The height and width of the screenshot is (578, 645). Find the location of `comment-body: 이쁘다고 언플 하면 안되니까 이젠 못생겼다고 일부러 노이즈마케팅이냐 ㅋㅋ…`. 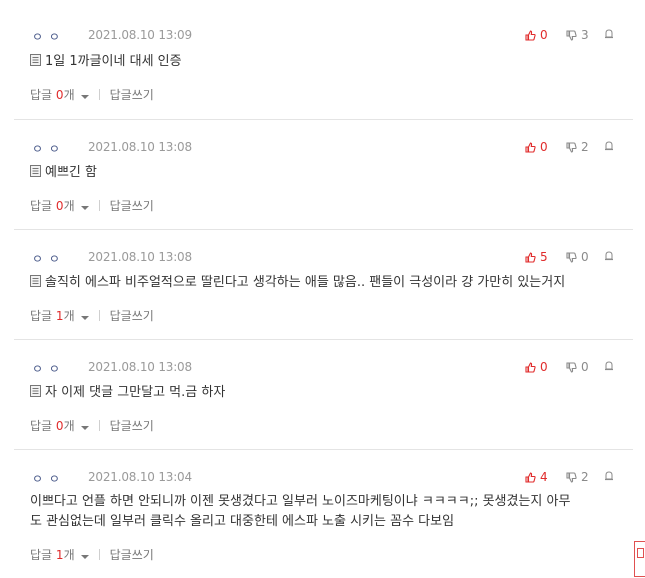

comment-body: 이쁘다고 언플 하면 안되니까 이젠 못생겼다고 일부러 노이즈마케팅이냐 ㅋㅋ… is located at coordinates (326, 512).